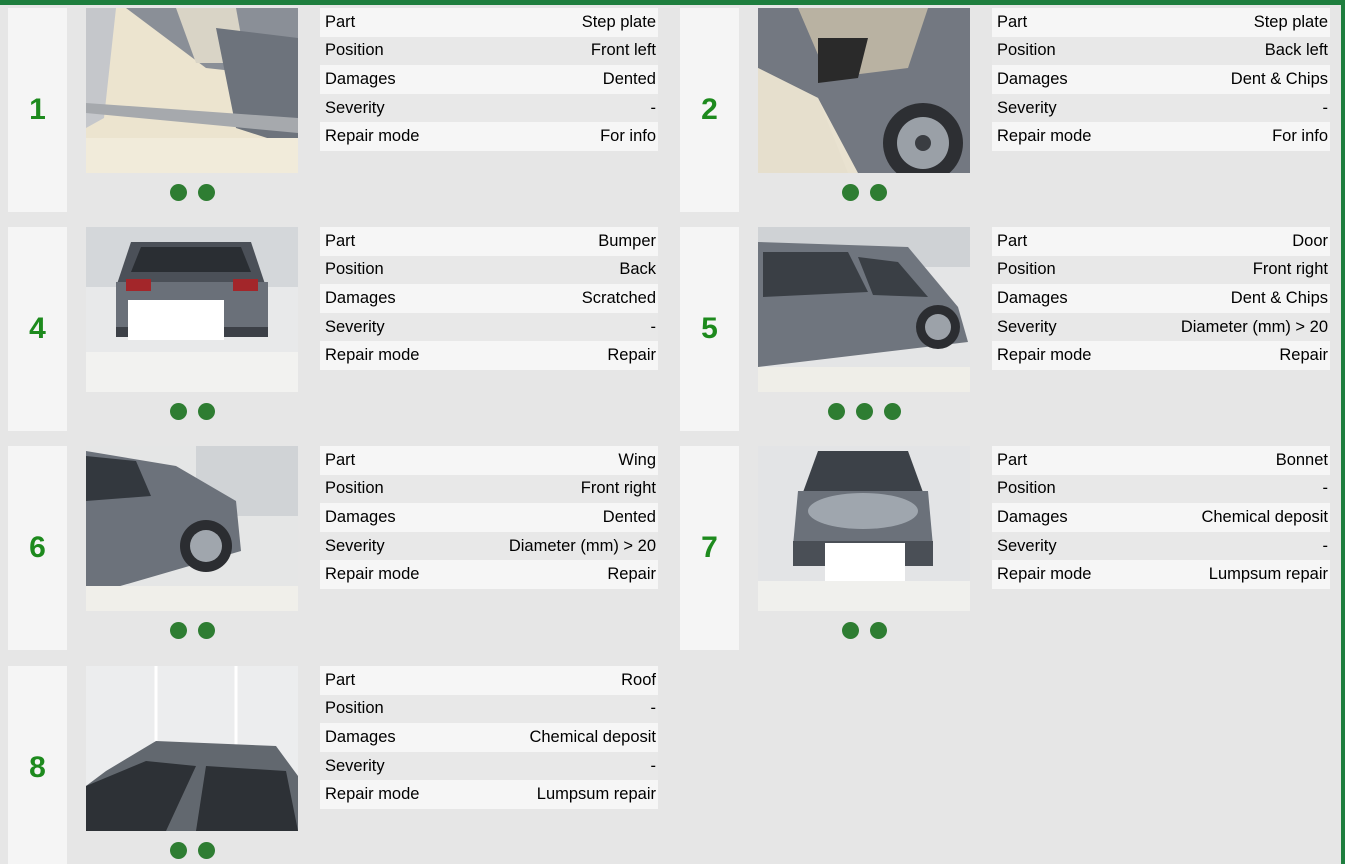  I want to click on step-plate-front-left-image, so click(192, 90).